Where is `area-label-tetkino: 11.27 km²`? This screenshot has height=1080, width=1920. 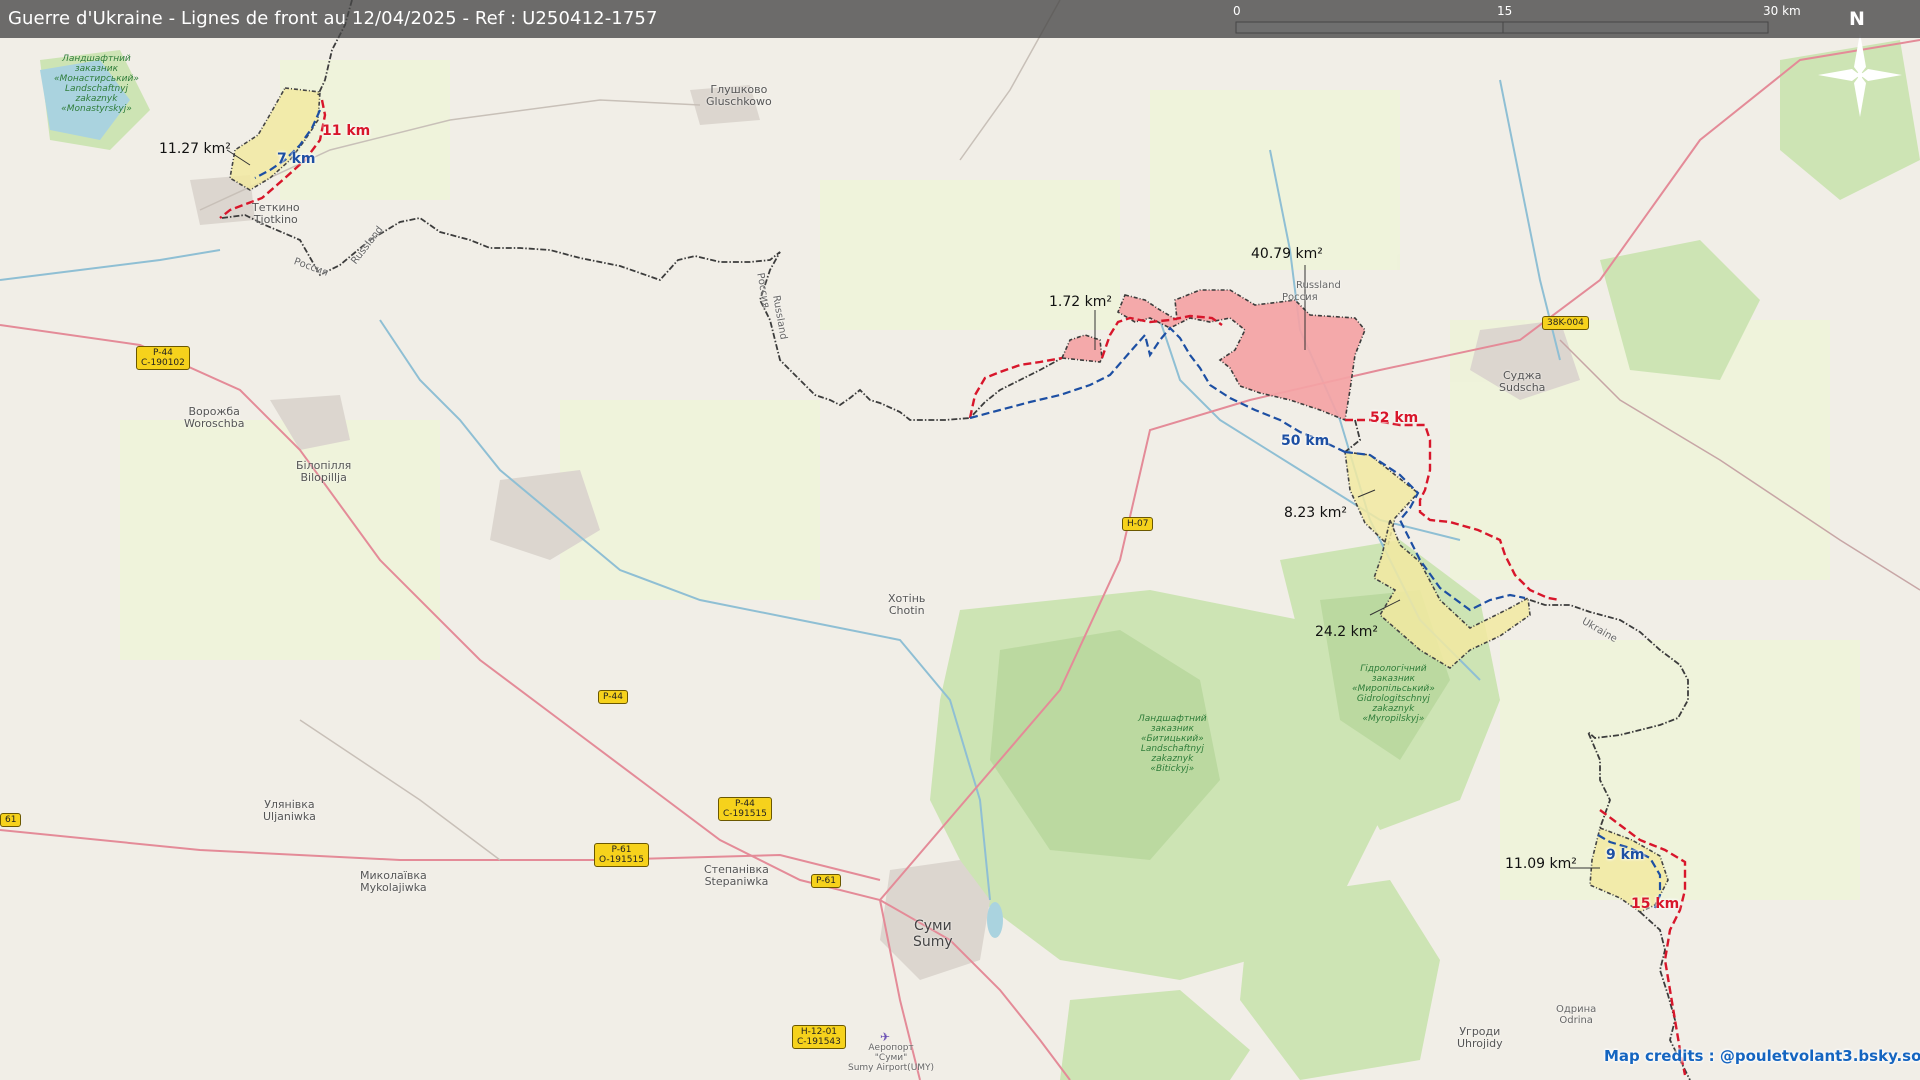
area-label-tetkino: 11.27 km² is located at coordinates (195, 149).